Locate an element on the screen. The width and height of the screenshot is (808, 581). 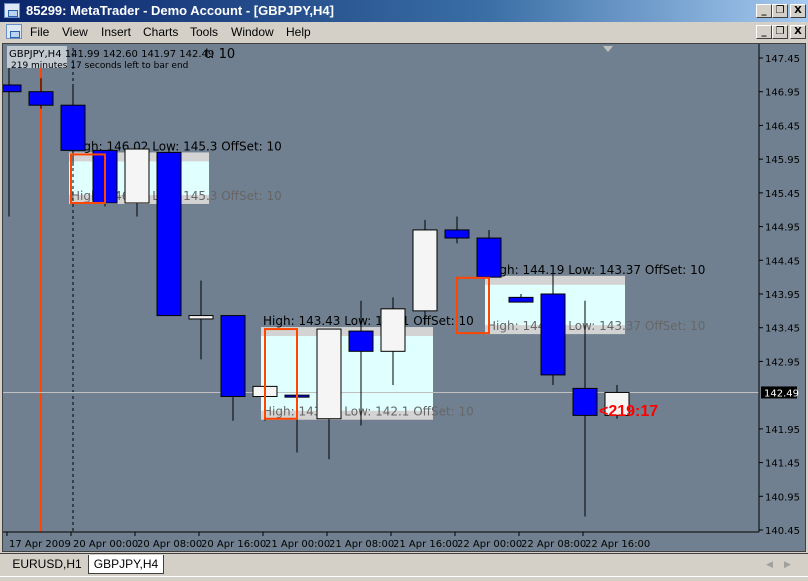
status-bar is located at coordinates (404, 578).